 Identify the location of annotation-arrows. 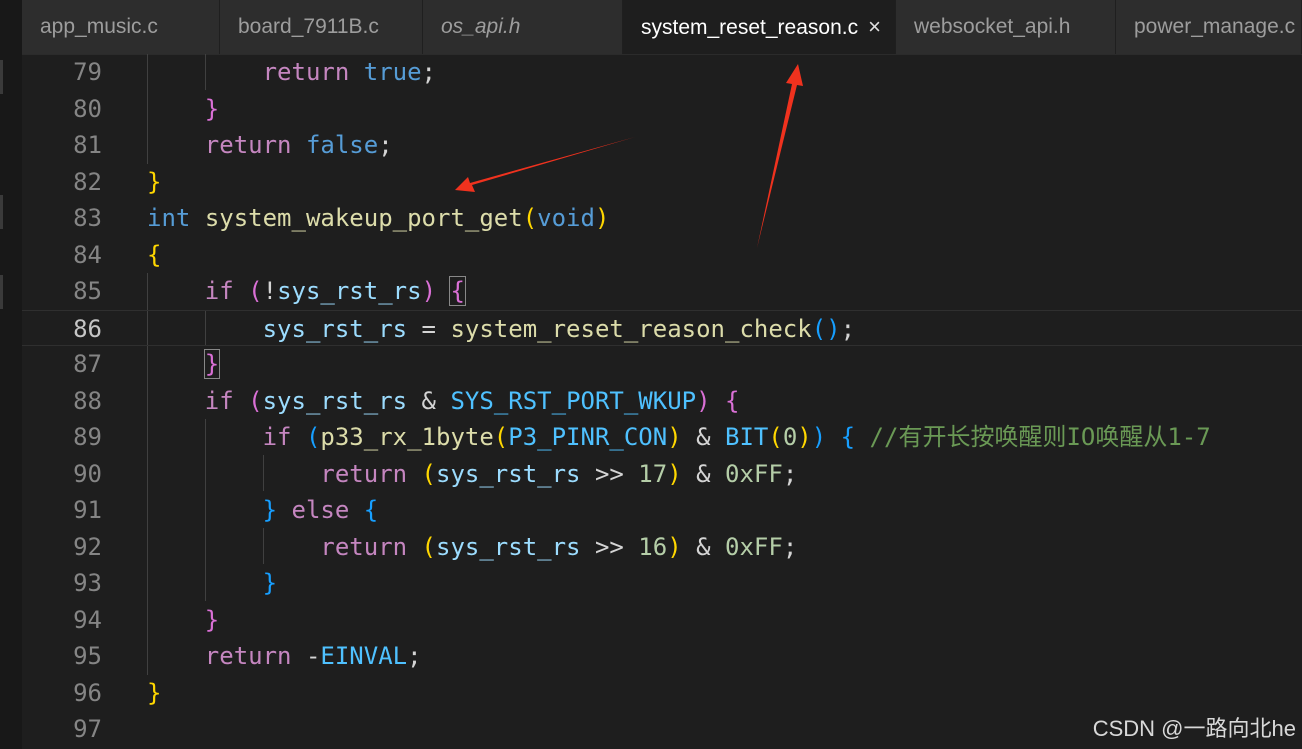
(629, 156).